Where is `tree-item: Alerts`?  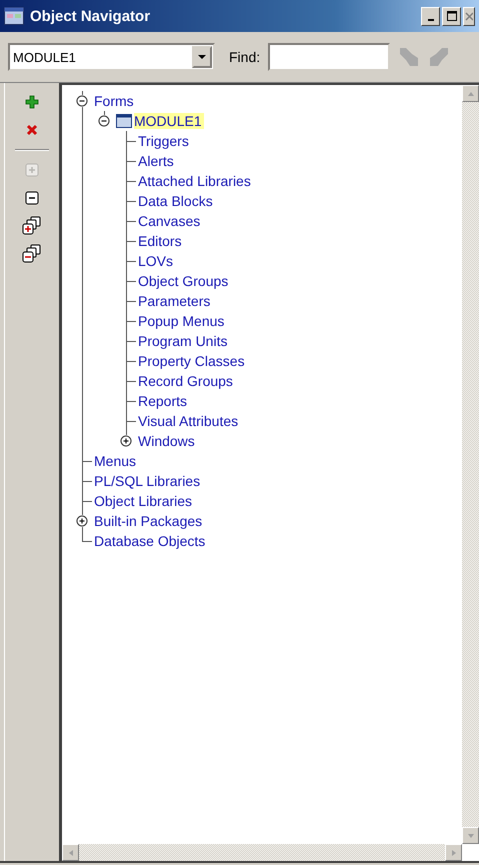 tree-item: Alerts is located at coordinates (157, 161).